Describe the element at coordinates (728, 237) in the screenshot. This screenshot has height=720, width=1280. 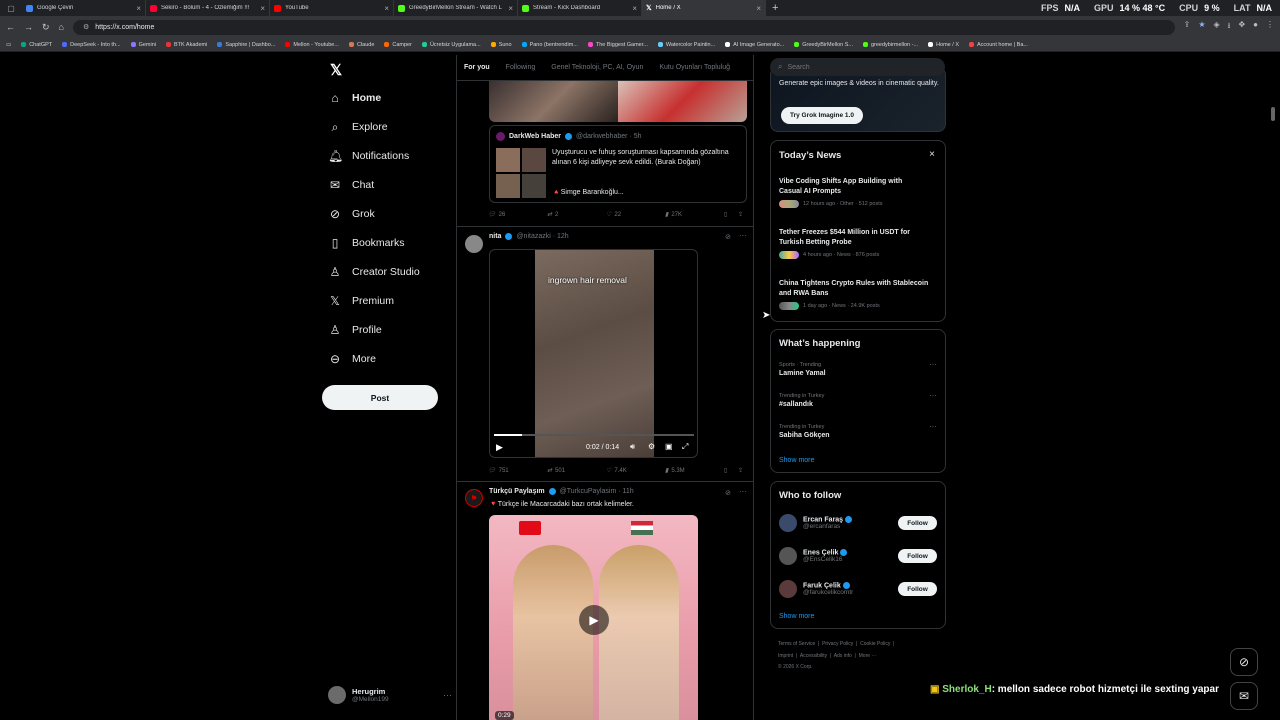
I see `grok-icon: ⊘` at that location.